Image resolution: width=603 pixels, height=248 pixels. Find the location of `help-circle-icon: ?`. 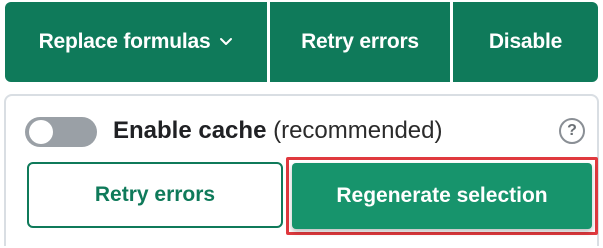

help-circle-icon: ? is located at coordinates (572, 131).